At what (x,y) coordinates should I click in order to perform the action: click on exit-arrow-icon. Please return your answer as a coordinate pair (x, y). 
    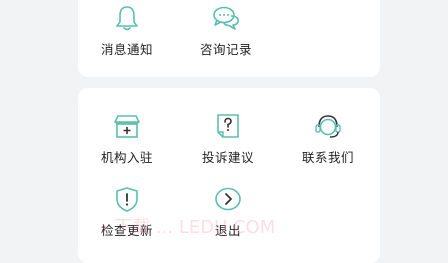
    Looking at the image, I should click on (228, 199).